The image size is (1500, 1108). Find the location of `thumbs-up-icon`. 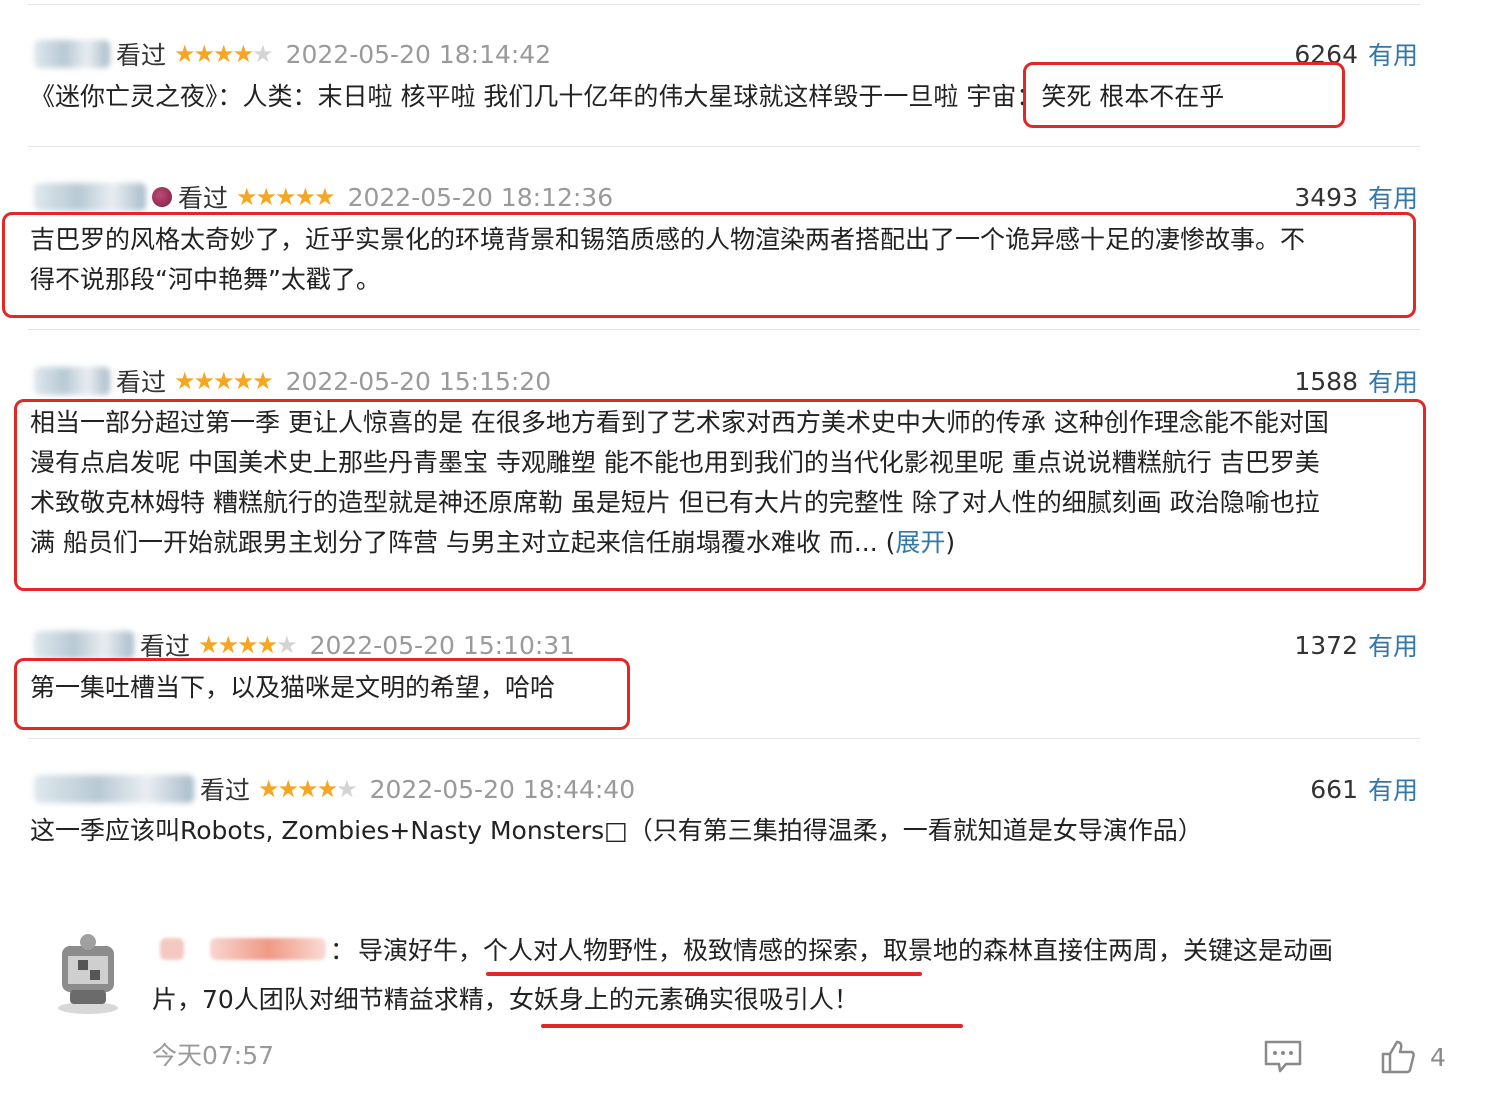

thumbs-up-icon is located at coordinates (1398, 1057).